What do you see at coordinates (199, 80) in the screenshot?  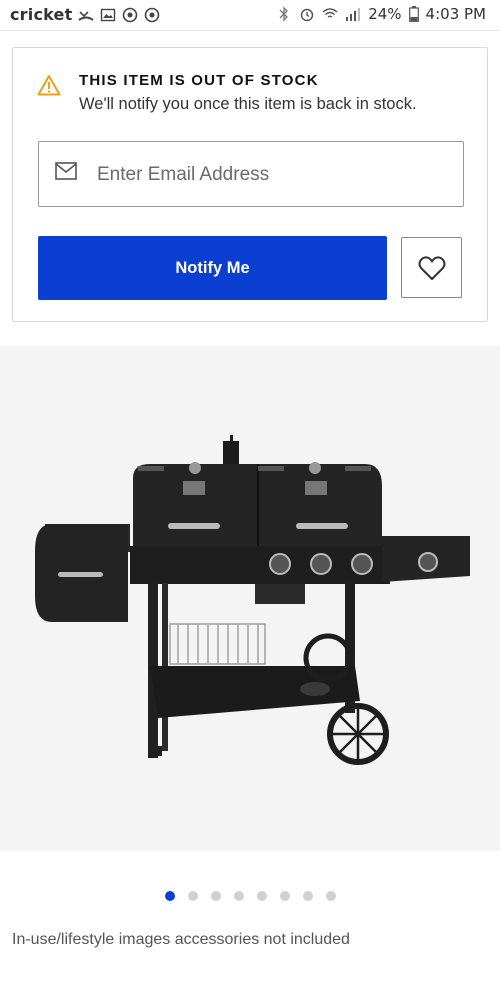 I see `out-of-stock-title: THIS ITEM IS OUT OF STOCK` at bounding box center [199, 80].